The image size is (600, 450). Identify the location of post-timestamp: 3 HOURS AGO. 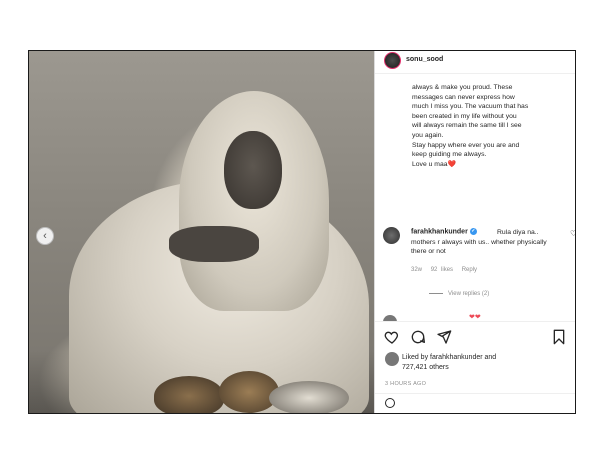
(405, 384).